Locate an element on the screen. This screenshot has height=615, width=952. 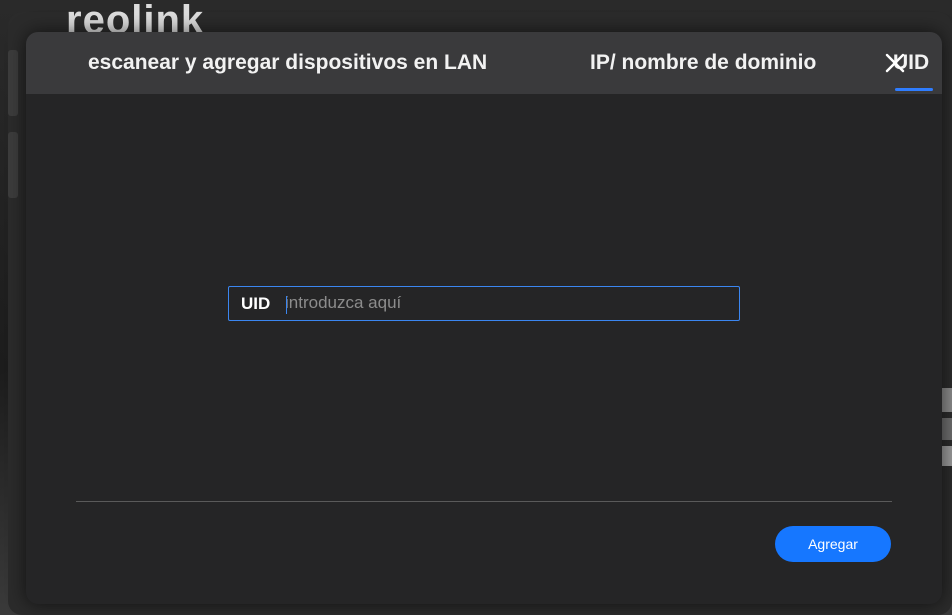
tab-ip-domain: IP/ nombre de dominio is located at coordinates (703, 63).